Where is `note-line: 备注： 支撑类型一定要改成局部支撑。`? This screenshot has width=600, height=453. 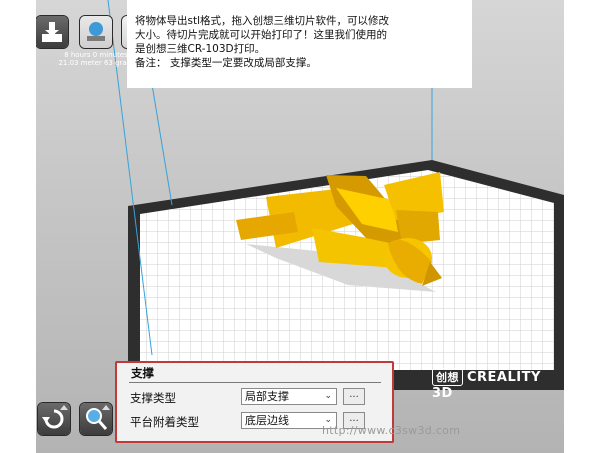
note-line: 备注： 支撑类型一定要改成局部支撑。 is located at coordinates (226, 63).